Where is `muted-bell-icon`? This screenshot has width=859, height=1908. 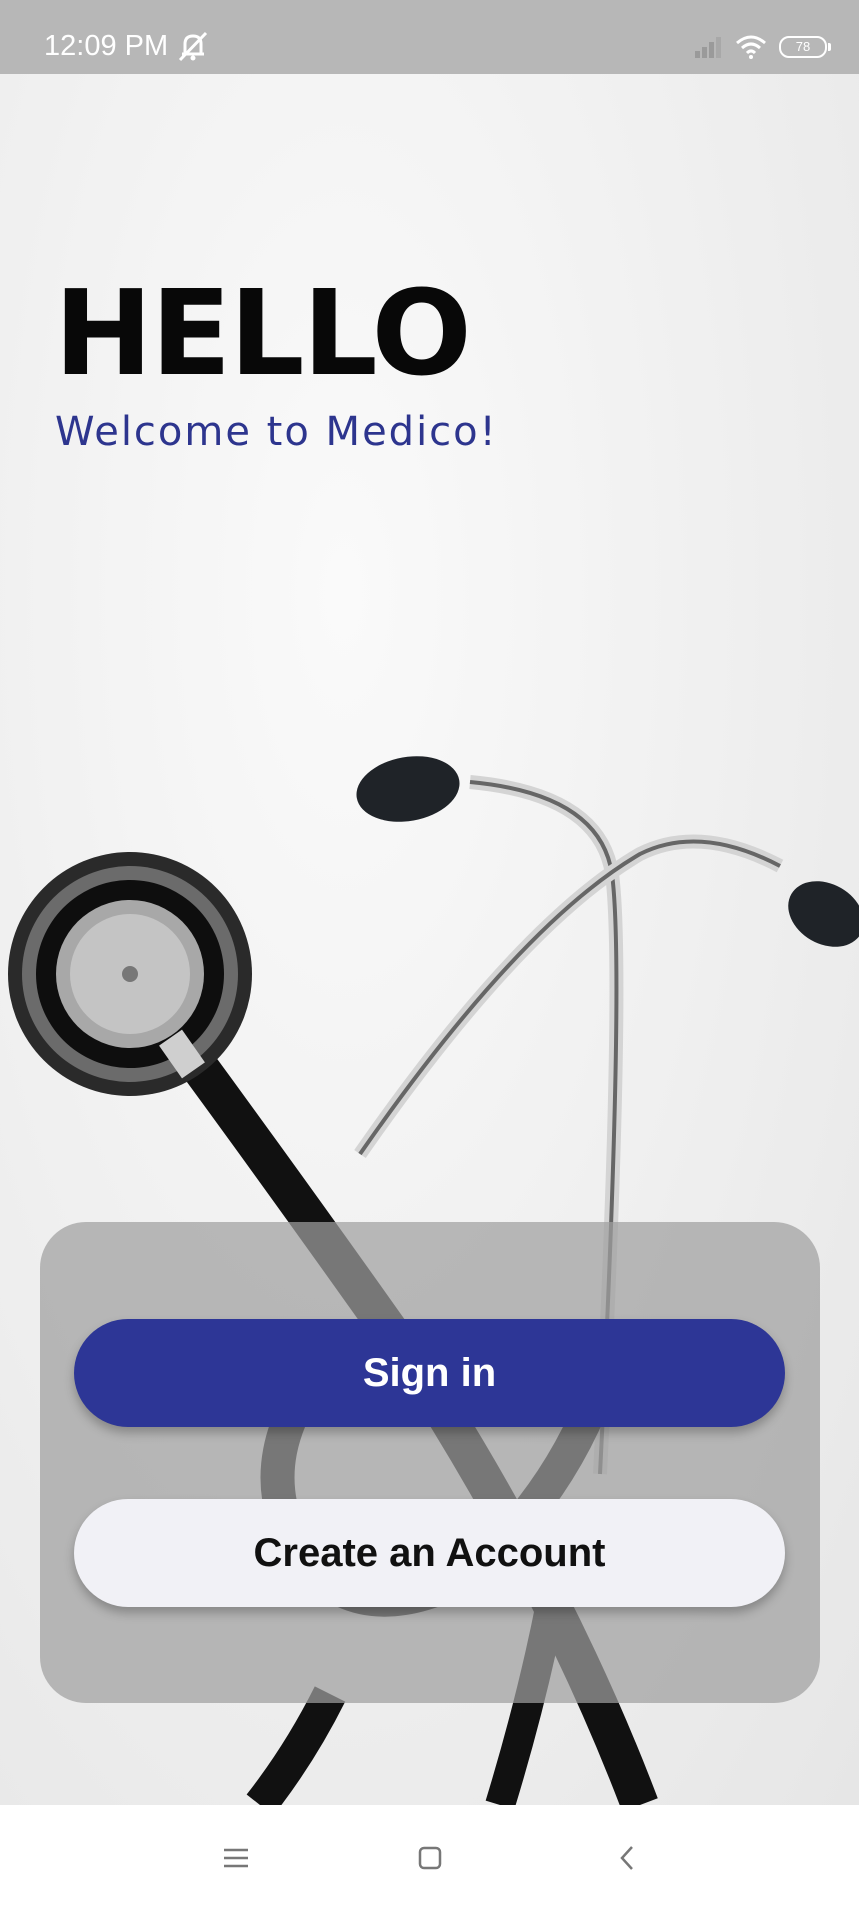 muted-bell-icon is located at coordinates (193, 46).